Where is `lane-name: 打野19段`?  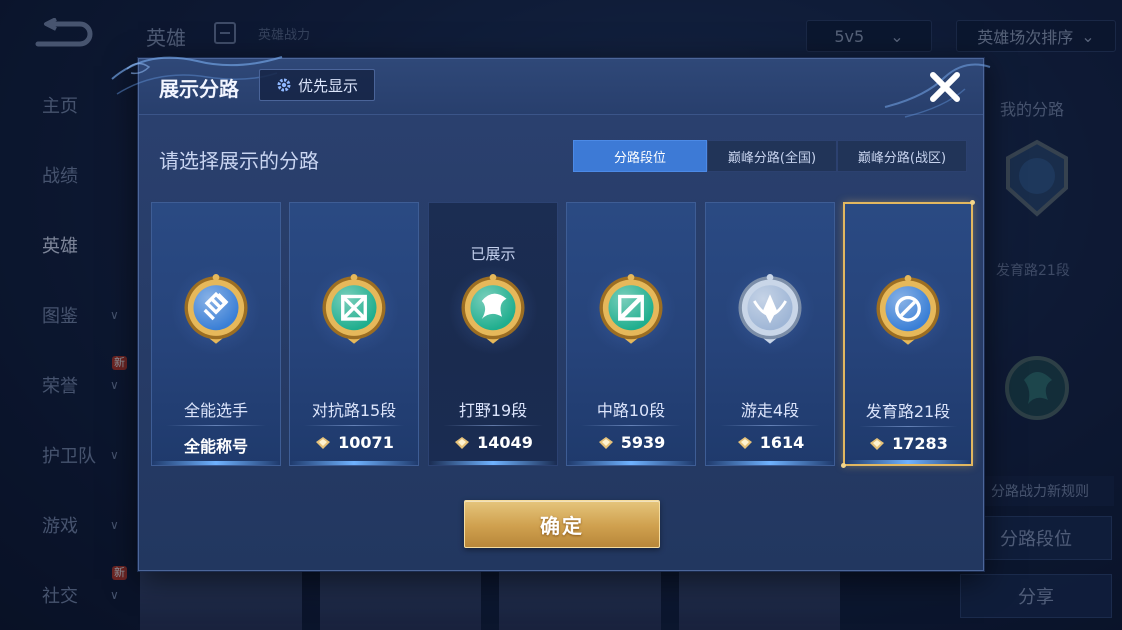
lane-name: 打野19段 is located at coordinates (493, 410).